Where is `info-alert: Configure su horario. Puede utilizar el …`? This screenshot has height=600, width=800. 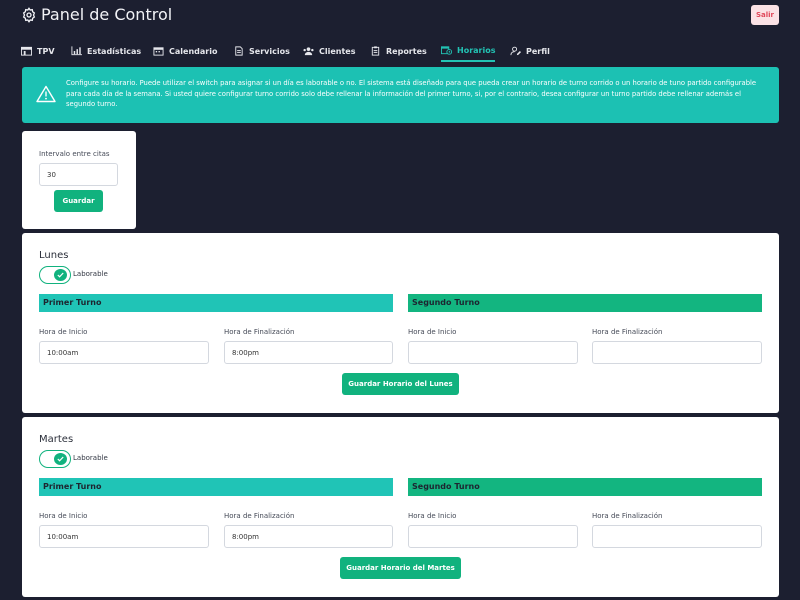 info-alert: Configure su horario. Puede utilizar el … is located at coordinates (400, 95).